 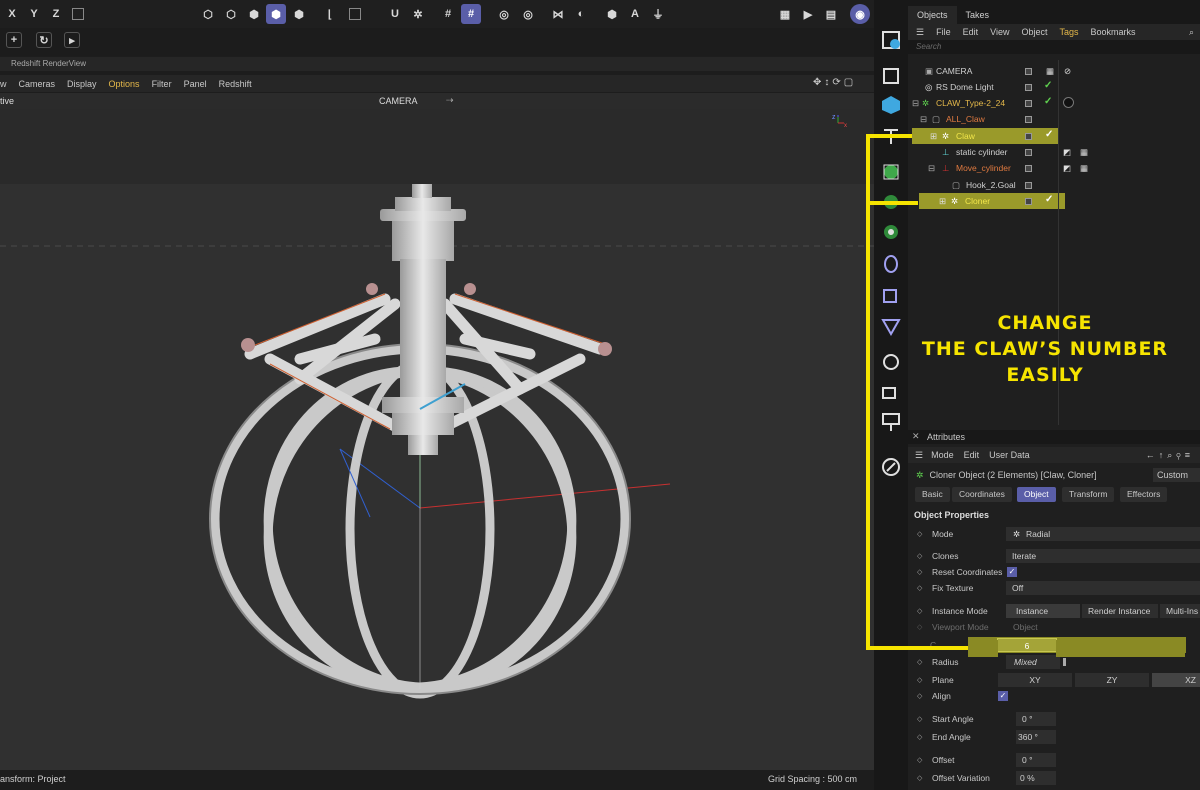 I want to click on camera-link-icon: ⇢, so click(x=450, y=100).